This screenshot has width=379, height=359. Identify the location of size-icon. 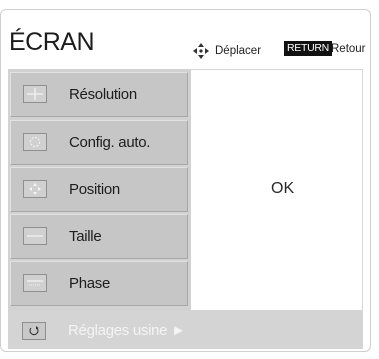
(35, 236).